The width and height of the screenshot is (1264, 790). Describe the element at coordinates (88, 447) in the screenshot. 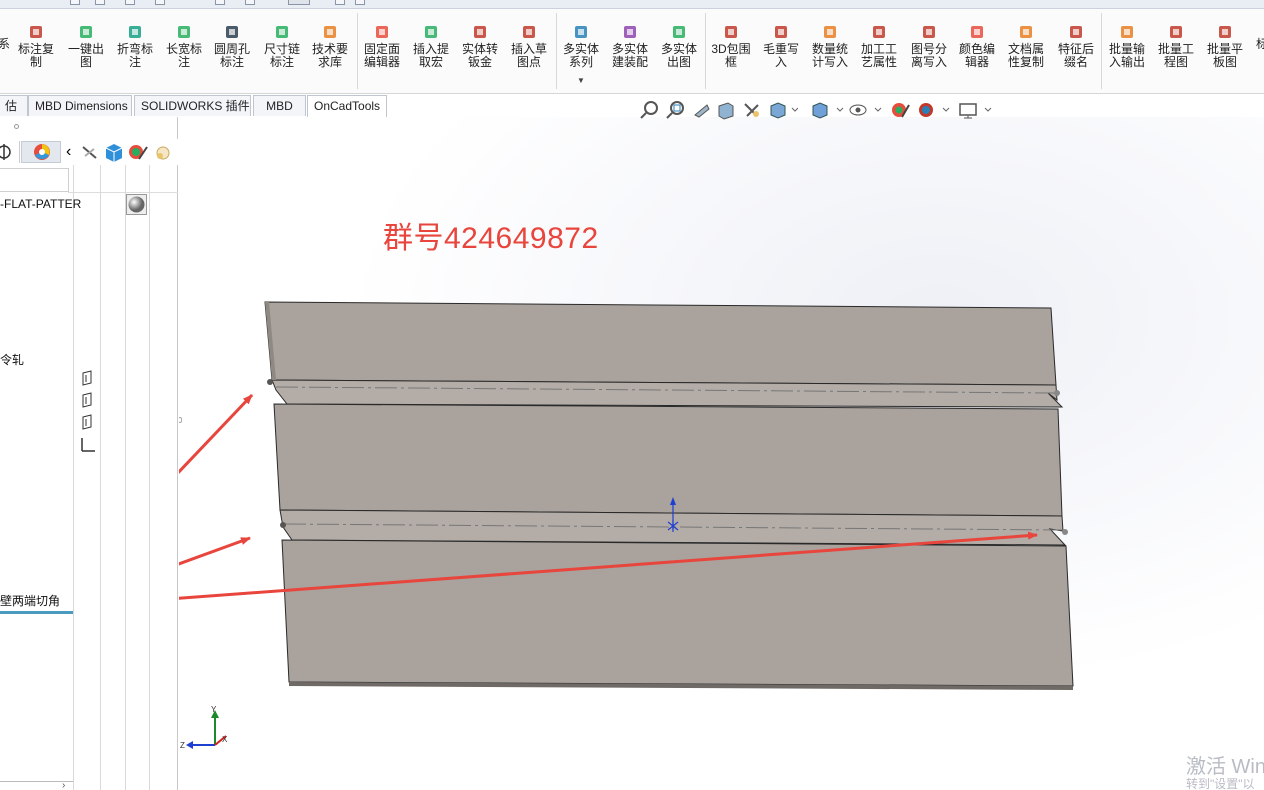

I see `origin-icon` at that location.